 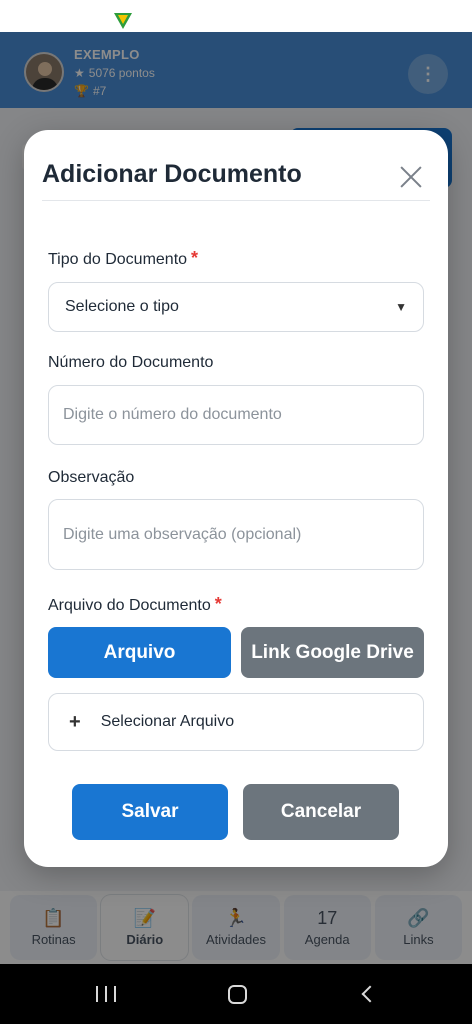 What do you see at coordinates (123, 21) in the screenshot?
I see `app-logo-icon` at bounding box center [123, 21].